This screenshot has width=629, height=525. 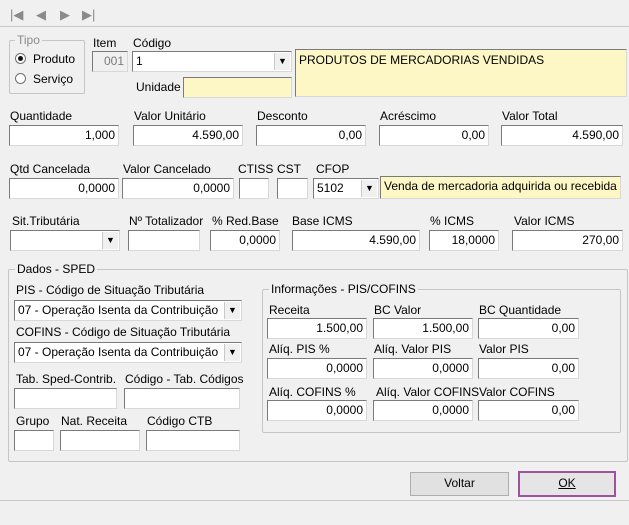 What do you see at coordinates (34, 440) in the screenshot?
I see `grupo-field` at bounding box center [34, 440].